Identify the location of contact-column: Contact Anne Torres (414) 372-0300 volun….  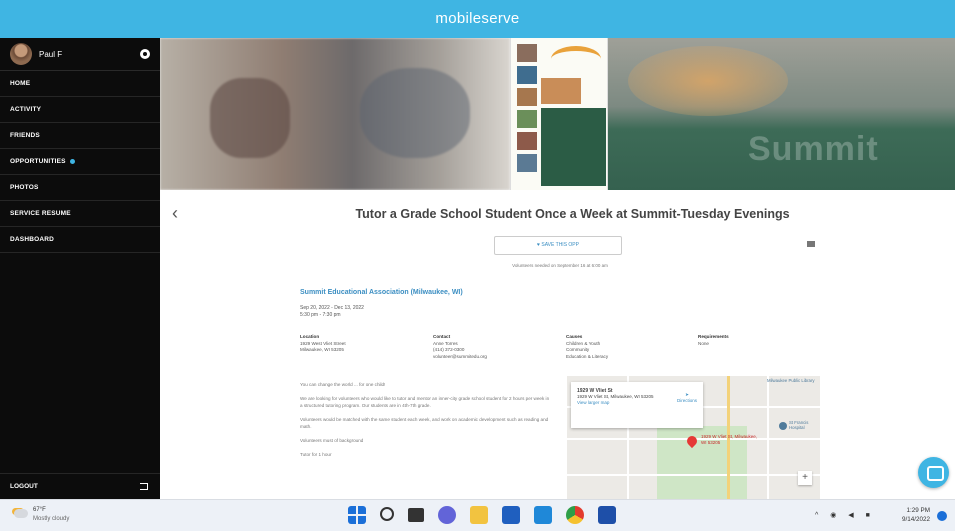
(460, 347).